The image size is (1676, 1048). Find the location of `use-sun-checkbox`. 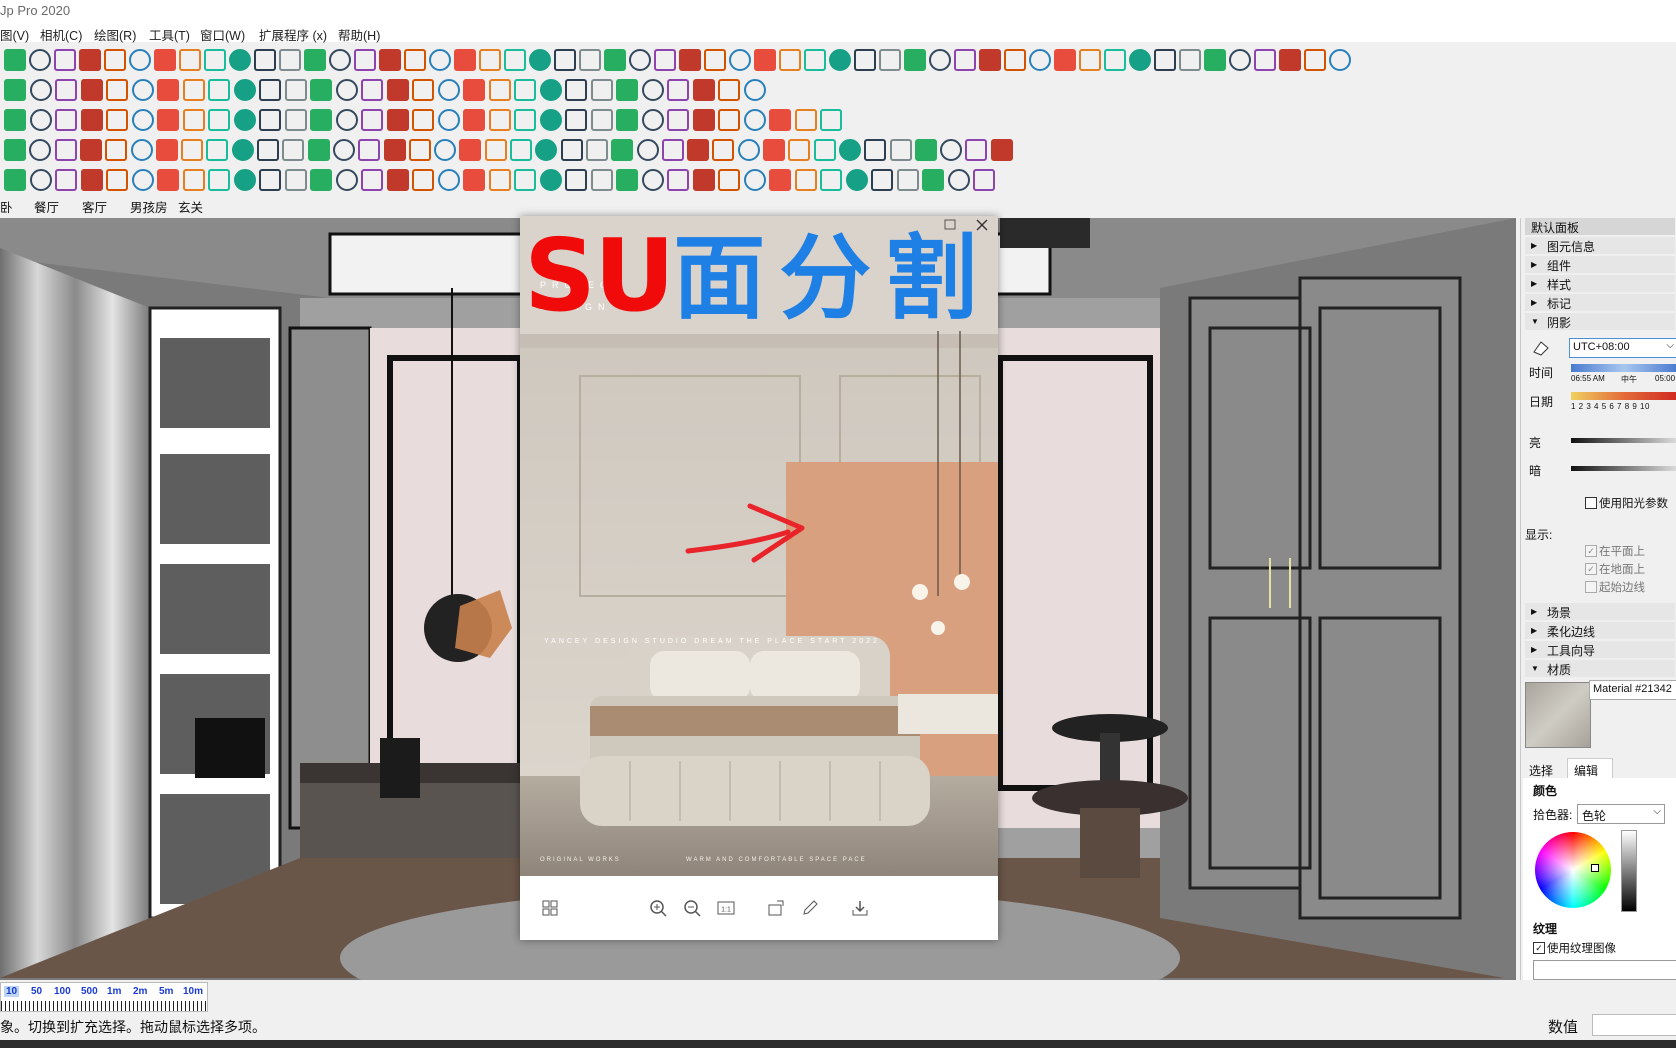

use-sun-checkbox is located at coordinates (1591, 503).